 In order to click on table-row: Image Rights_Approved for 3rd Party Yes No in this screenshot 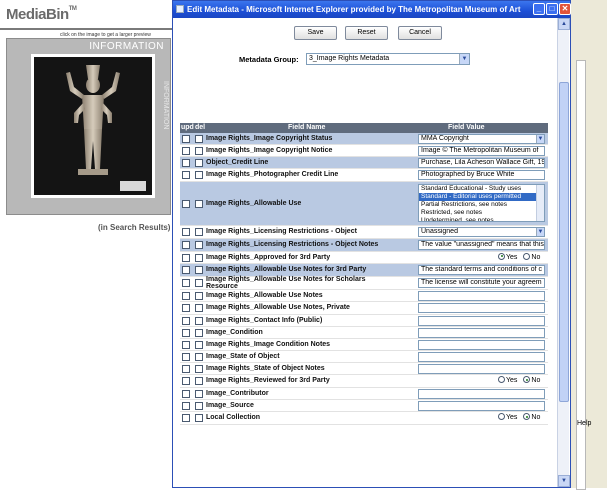, I will do `click(364, 258)`.